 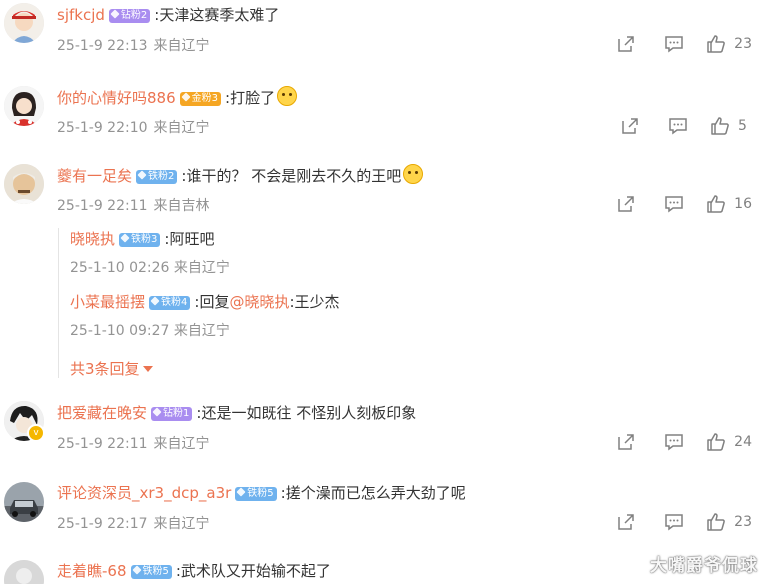 What do you see at coordinates (147, 369) in the screenshot?
I see `caret-down-icon` at bounding box center [147, 369].